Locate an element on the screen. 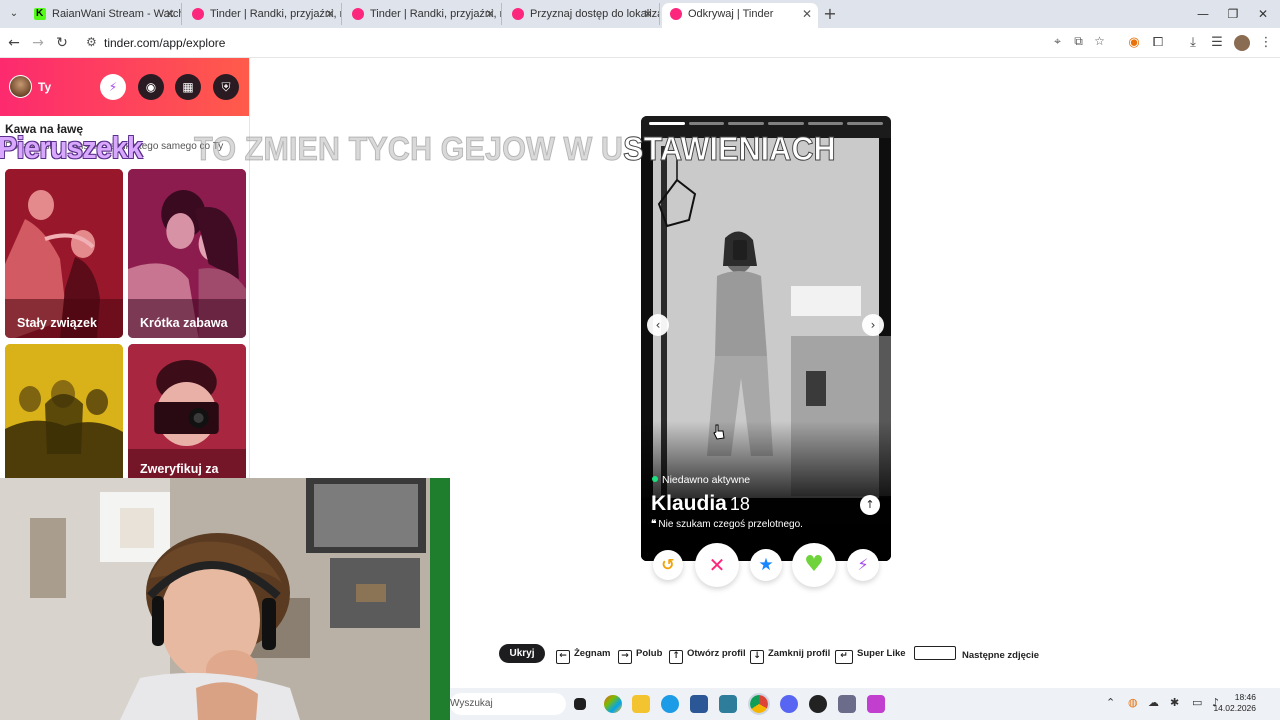 This screenshot has width=1280, height=720. webcam-overlay is located at coordinates (225, 599).